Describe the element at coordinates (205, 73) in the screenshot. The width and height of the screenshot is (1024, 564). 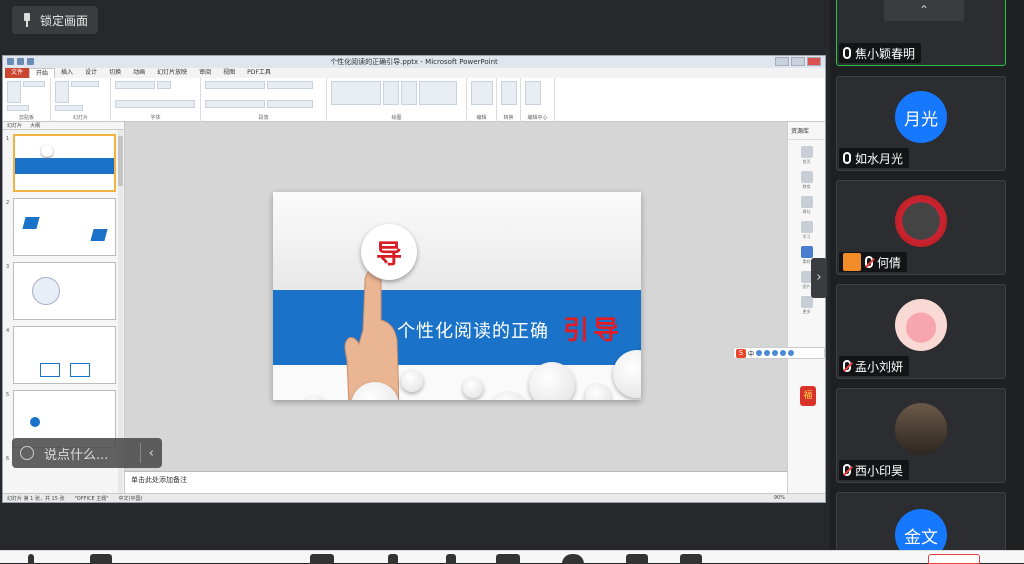
I see `tab-review: 审阅` at that location.